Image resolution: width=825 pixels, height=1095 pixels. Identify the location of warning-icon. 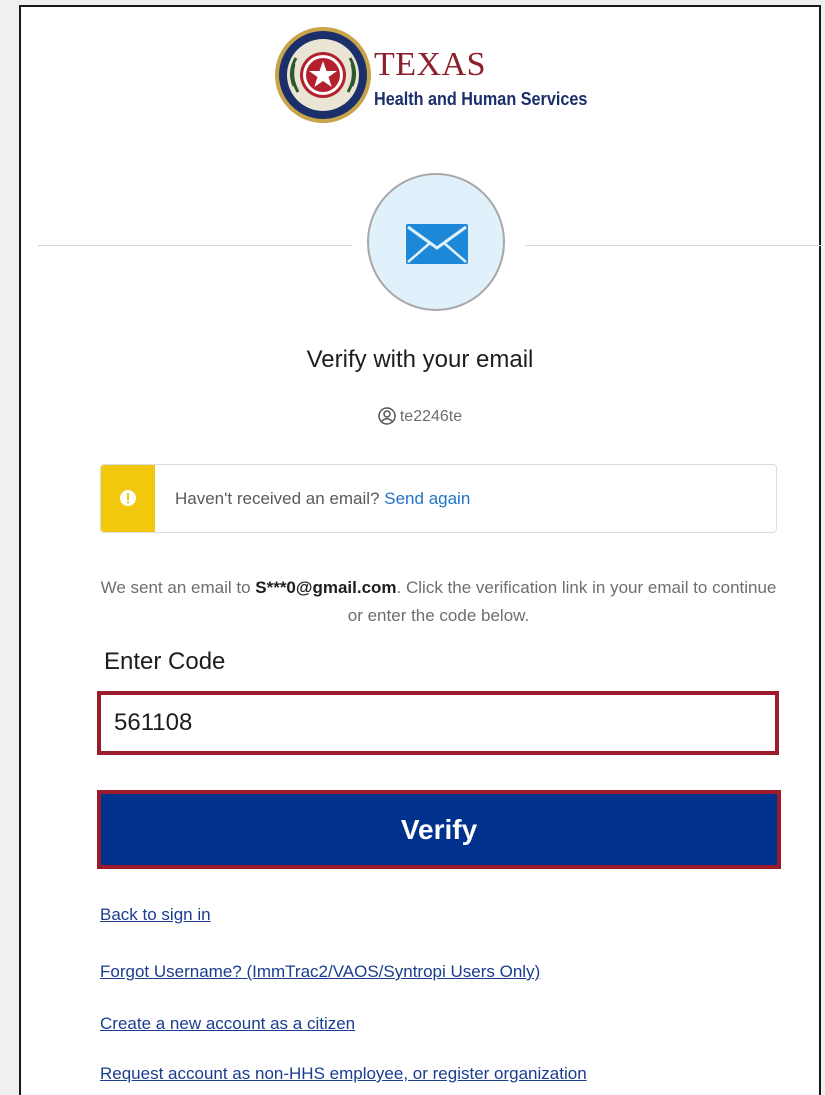
(128, 498).